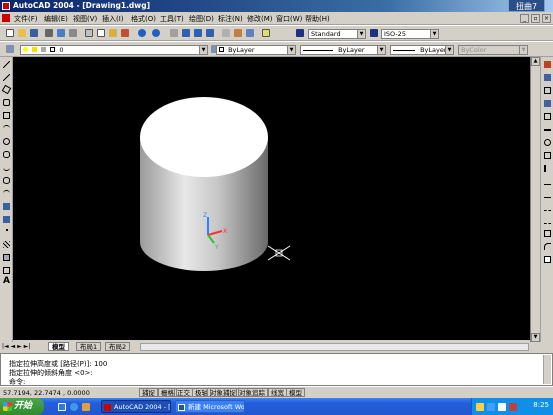 The image size is (553, 415). I want to click on break-icon, so click(547, 220).